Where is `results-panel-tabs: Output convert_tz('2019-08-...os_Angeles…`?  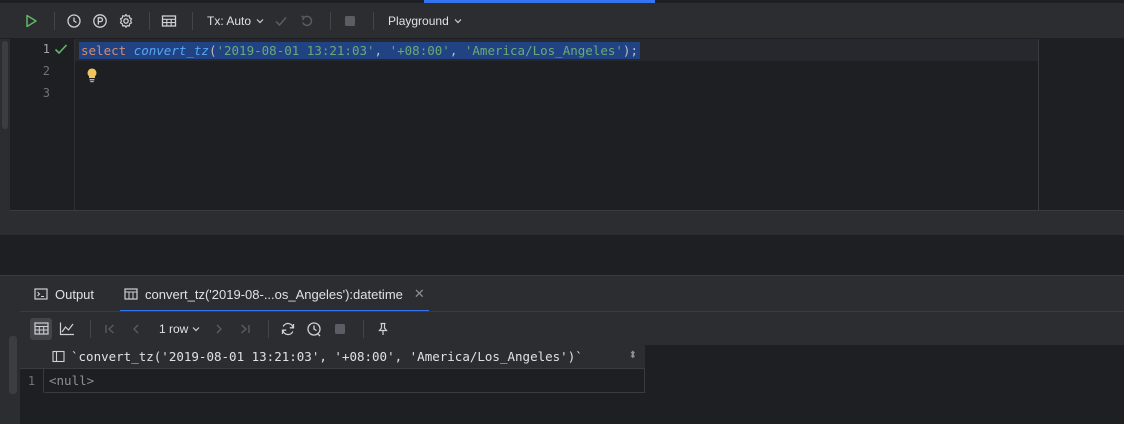 results-panel-tabs: Output convert_tz('2019-08-...os_Angeles… is located at coordinates (562, 293).